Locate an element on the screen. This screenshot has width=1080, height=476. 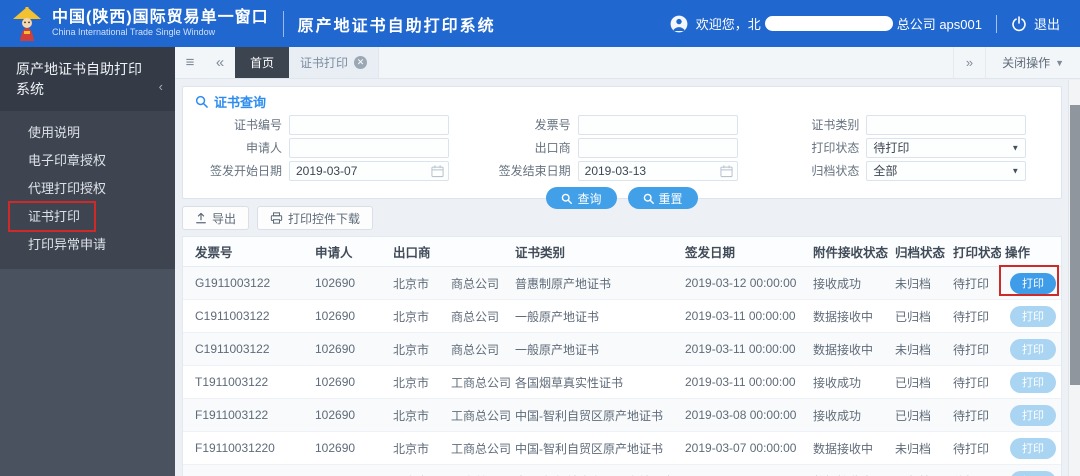
scrollbar-thumb is located at coordinates (1075, 245).